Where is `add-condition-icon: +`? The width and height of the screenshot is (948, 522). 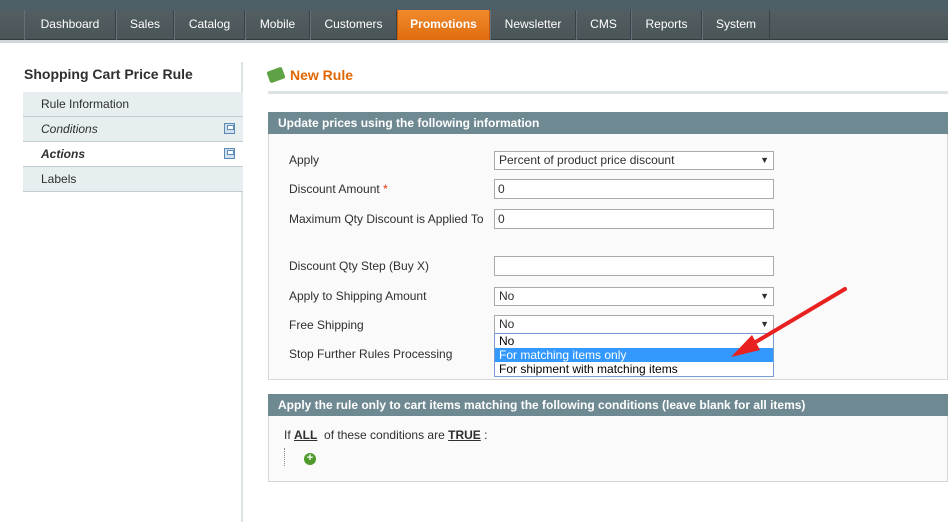 add-condition-icon: + is located at coordinates (310, 459).